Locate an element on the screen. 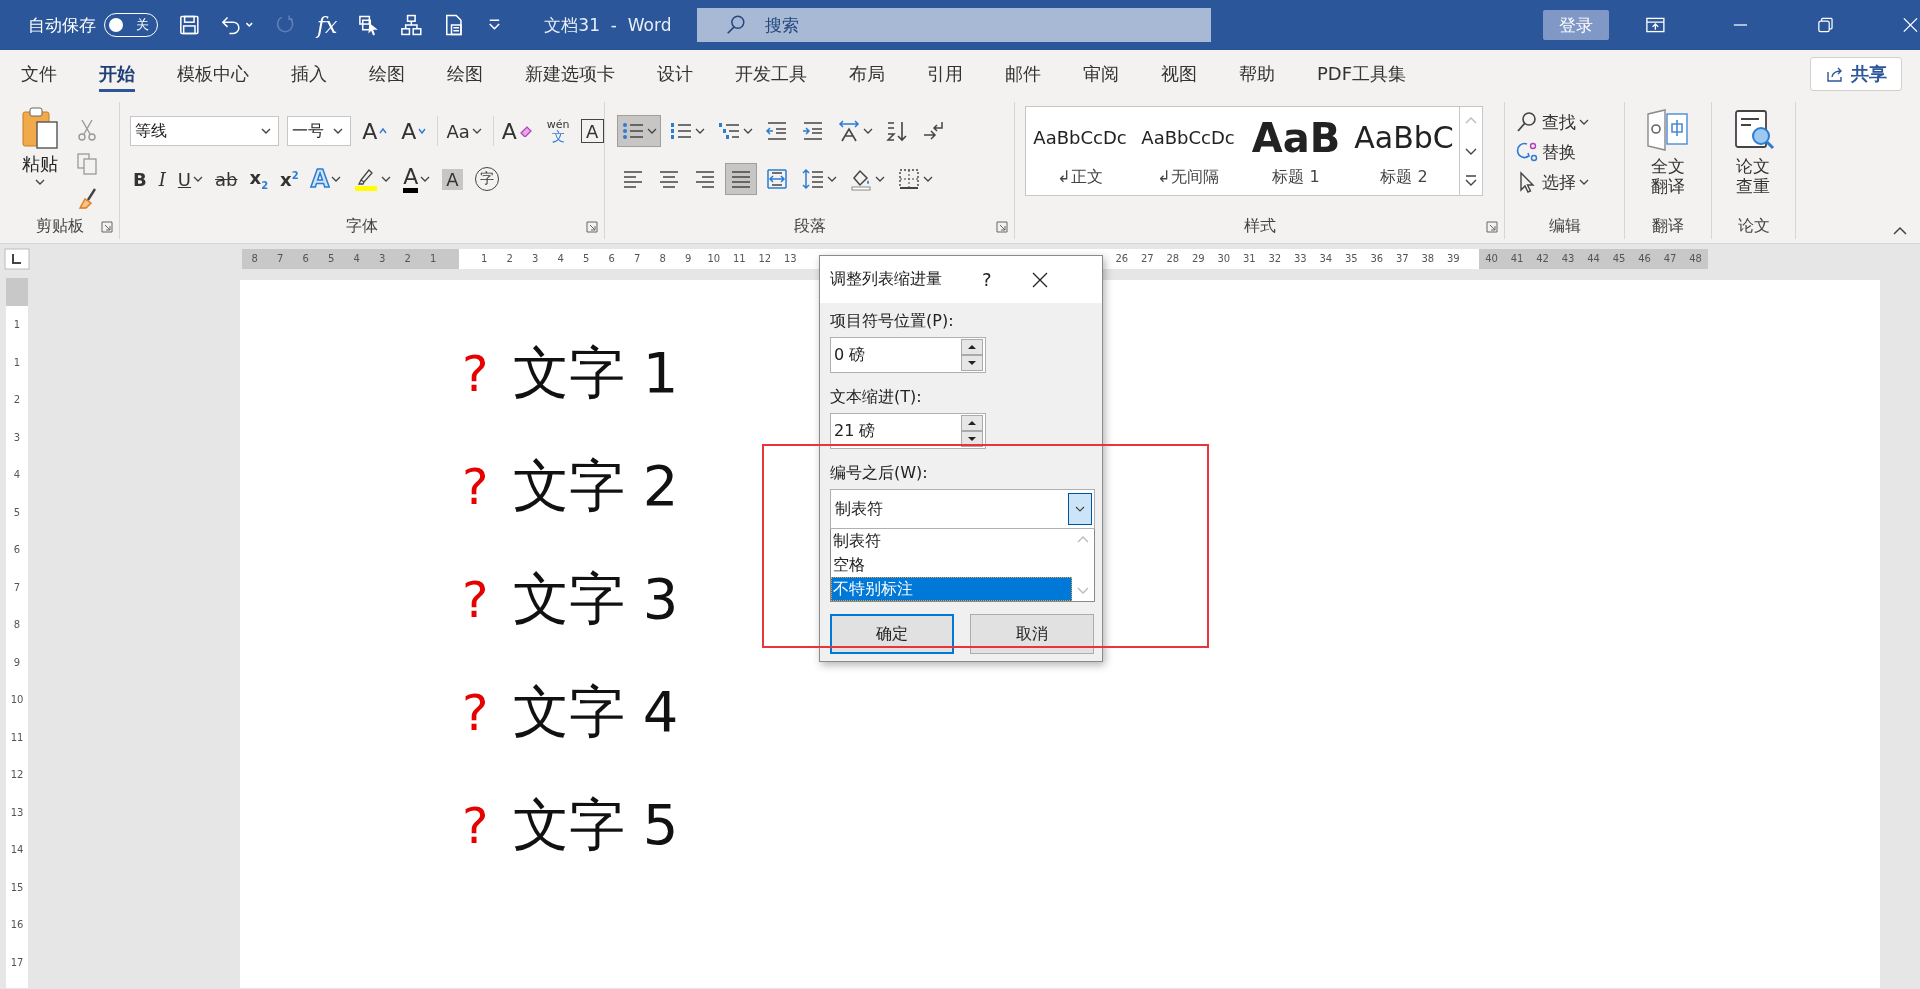 This screenshot has height=989, width=1920. dropdown-option: 空格 is located at coordinates (951, 565).